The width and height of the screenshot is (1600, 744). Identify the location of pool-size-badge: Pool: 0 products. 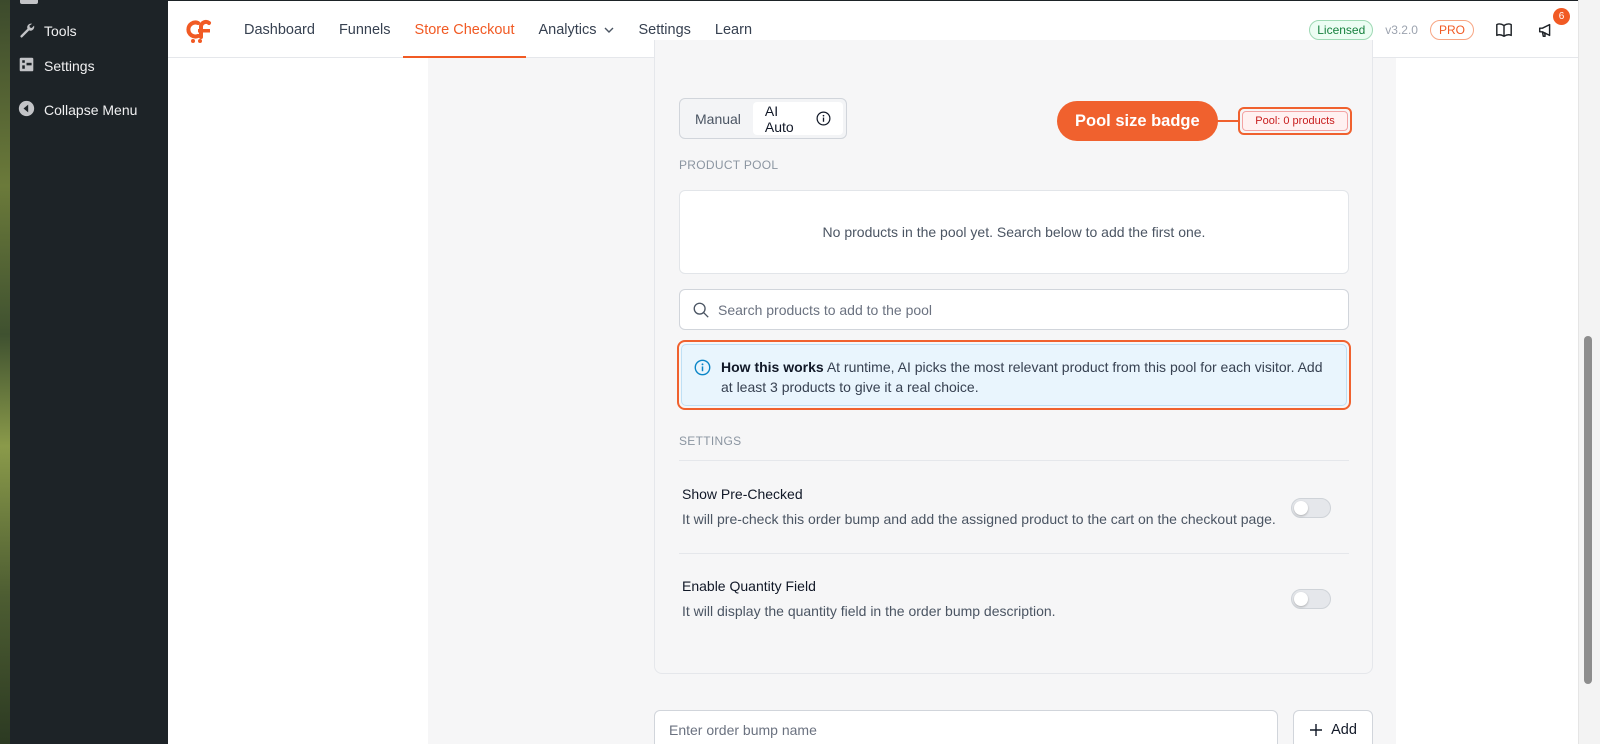
(1295, 121).